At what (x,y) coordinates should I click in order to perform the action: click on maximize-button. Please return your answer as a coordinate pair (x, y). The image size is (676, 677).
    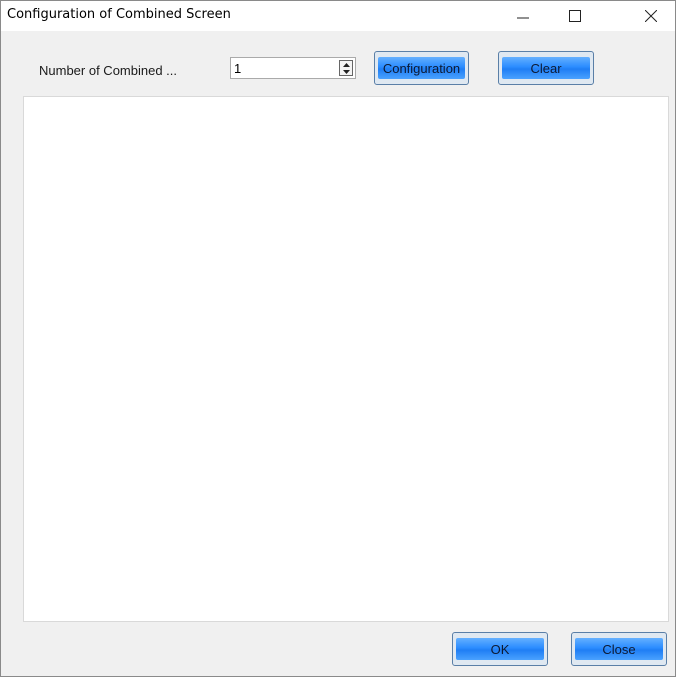
    Looking at the image, I should click on (575, 16).